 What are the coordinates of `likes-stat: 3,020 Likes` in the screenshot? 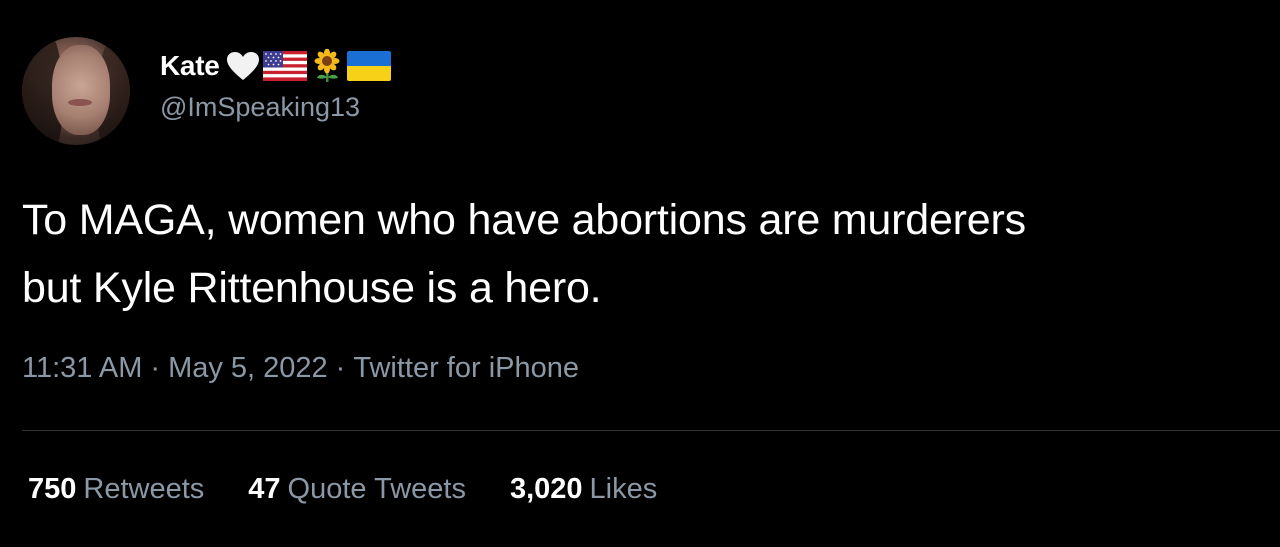 It's located at (583, 489).